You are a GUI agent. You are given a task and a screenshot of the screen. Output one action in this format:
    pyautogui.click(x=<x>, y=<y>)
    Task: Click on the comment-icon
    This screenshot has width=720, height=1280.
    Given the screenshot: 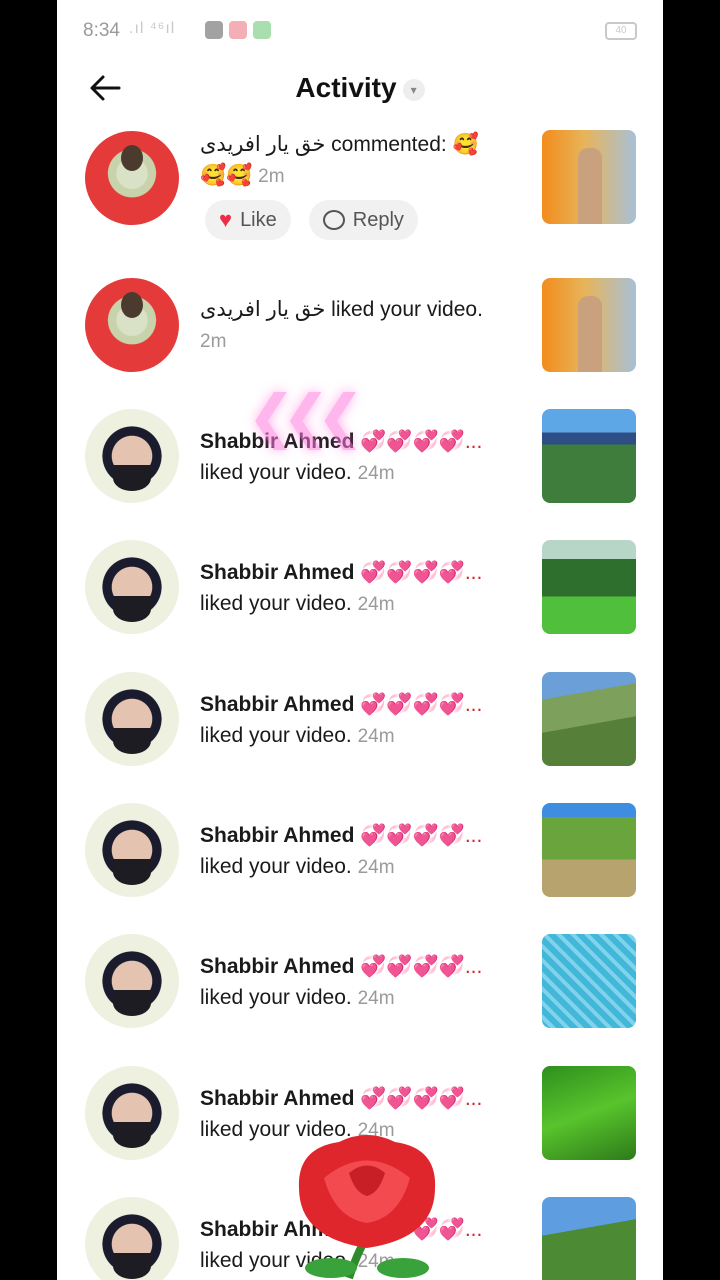 What is the action you would take?
    pyautogui.click(x=333, y=220)
    